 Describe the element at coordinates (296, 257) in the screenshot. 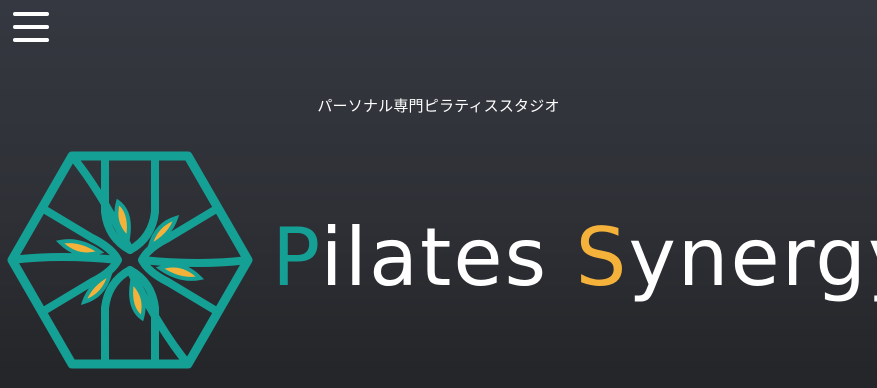

I see `brand-initial-p: P` at that location.